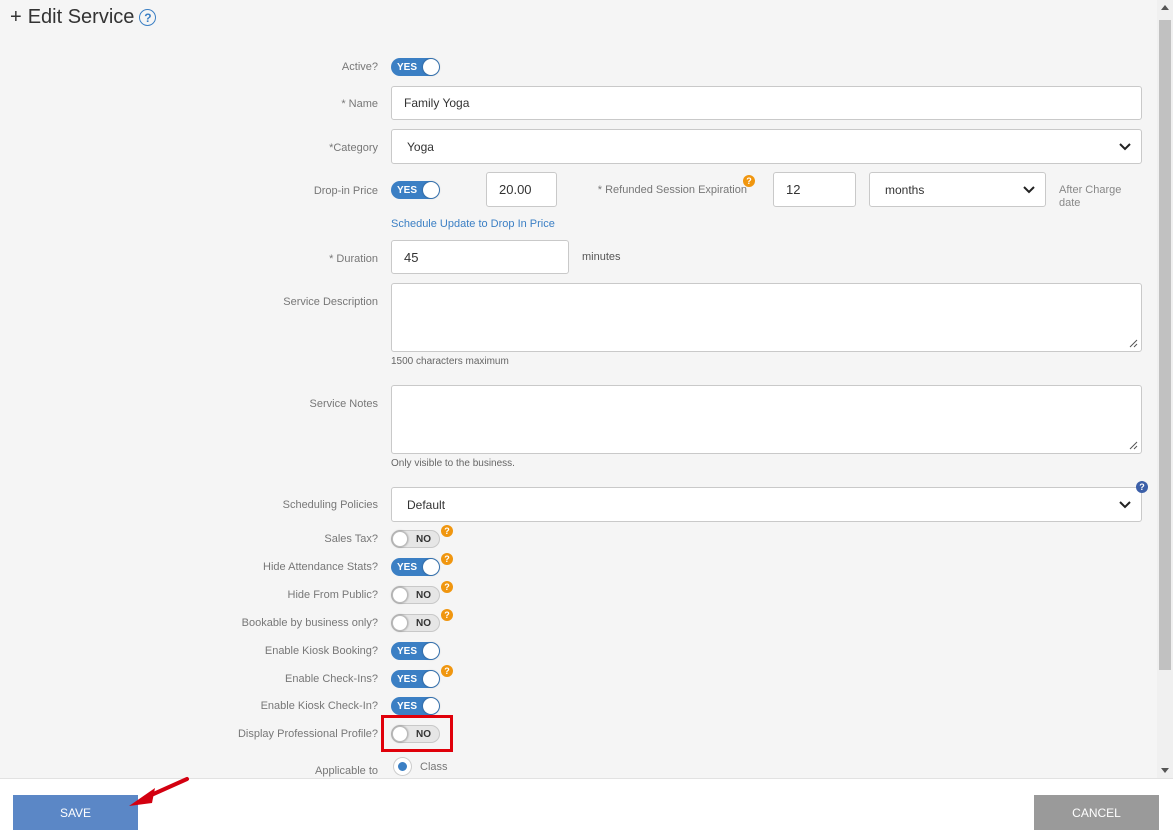 The image size is (1173, 840). I want to click on kiosk-booking-toggle: YES, so click(415, 651).